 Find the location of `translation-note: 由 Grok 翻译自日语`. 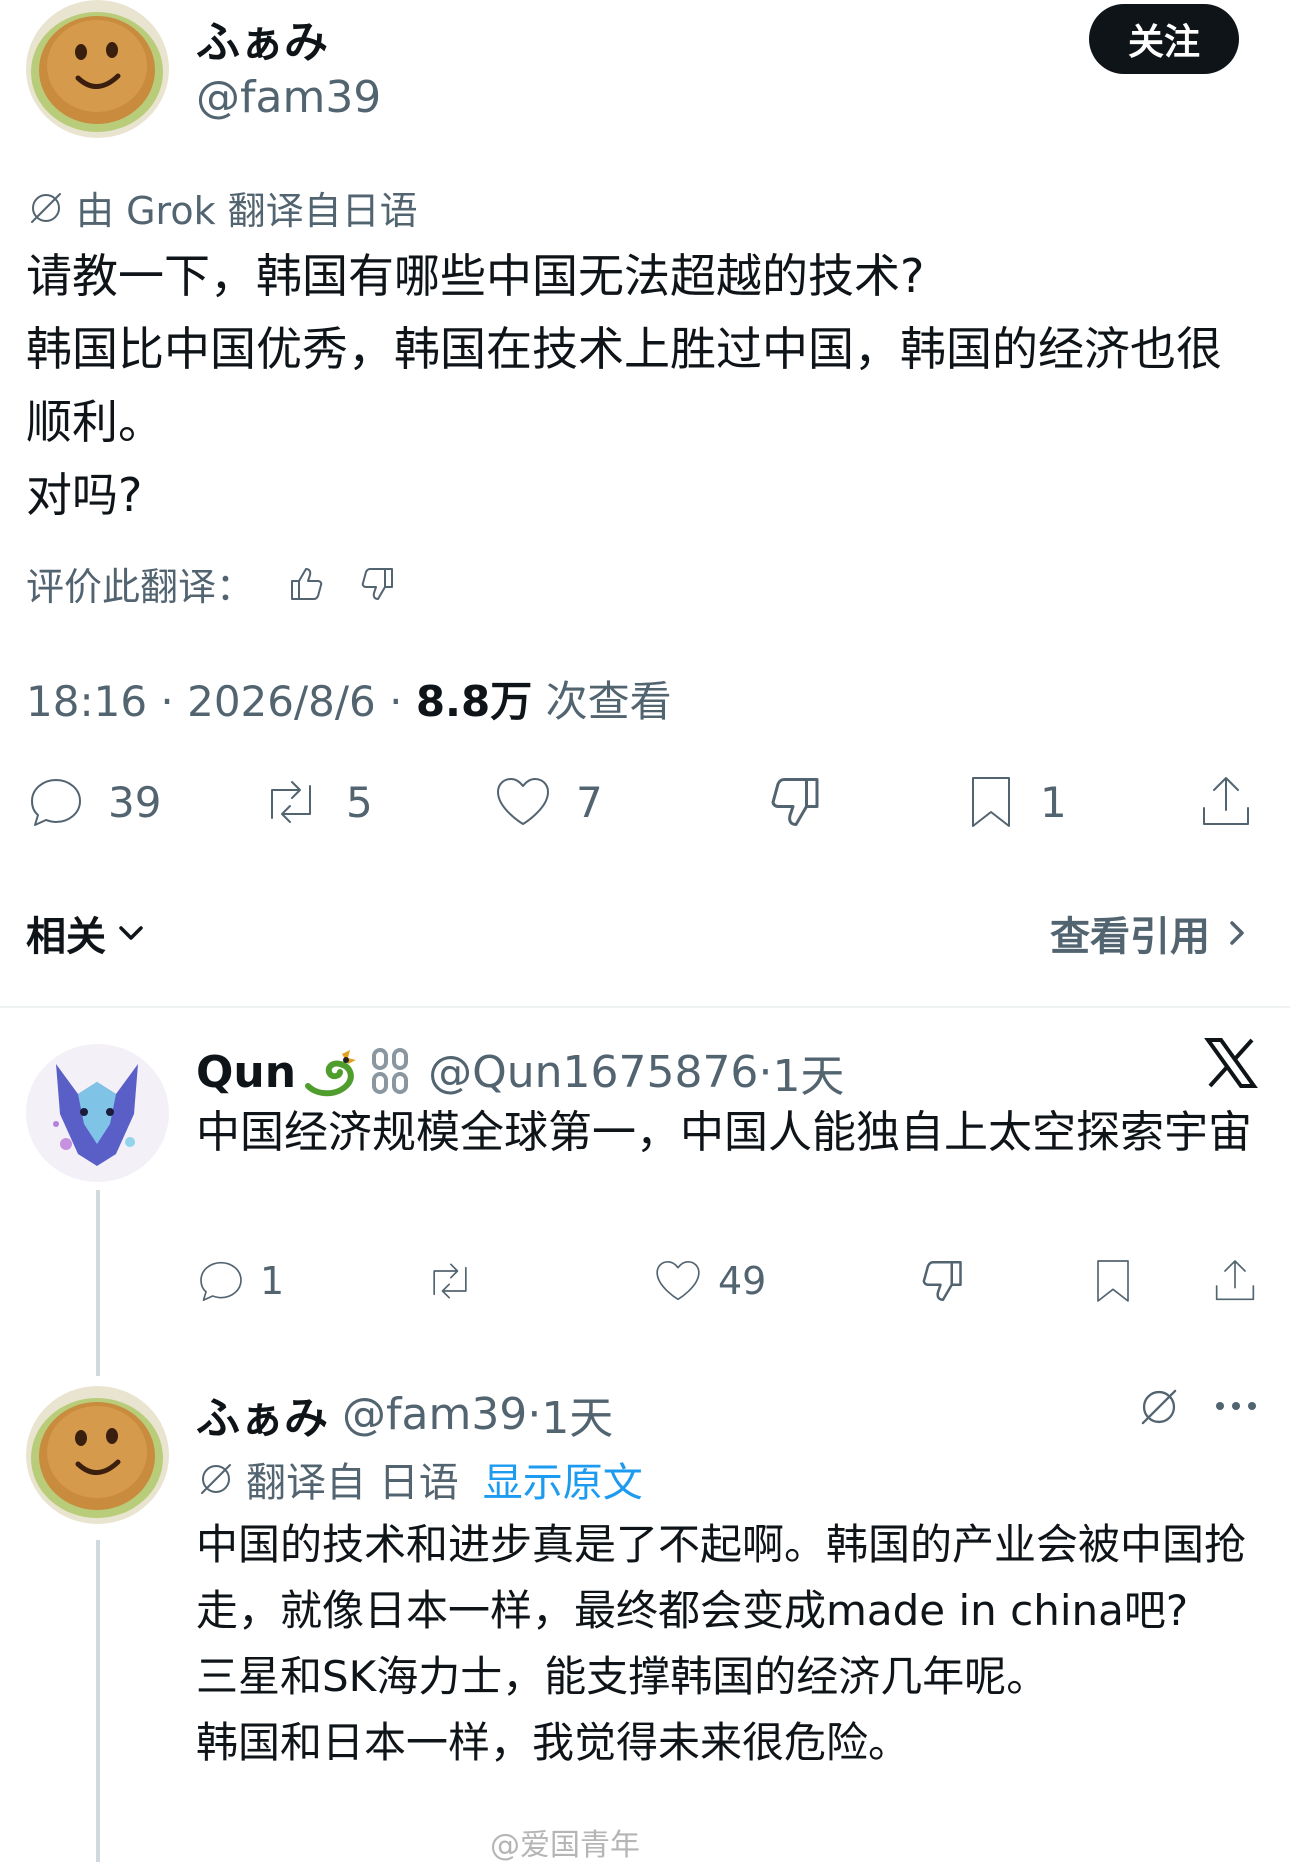

translation-note: 由 Grok 翻译自日语 is located at coordinates (222, 207).